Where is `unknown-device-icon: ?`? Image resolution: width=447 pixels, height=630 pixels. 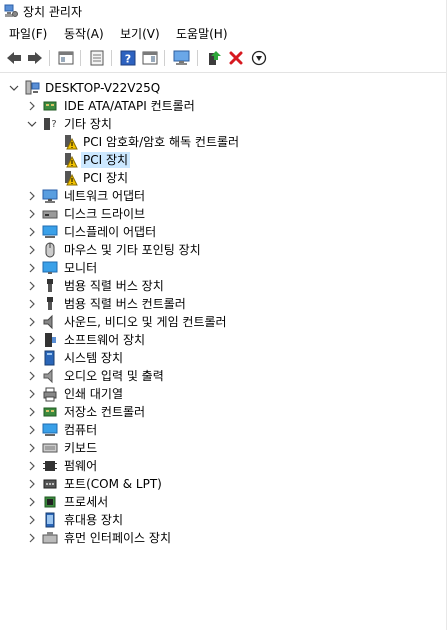
unknown-device-icon: ? is located at coordinates (50, 124).